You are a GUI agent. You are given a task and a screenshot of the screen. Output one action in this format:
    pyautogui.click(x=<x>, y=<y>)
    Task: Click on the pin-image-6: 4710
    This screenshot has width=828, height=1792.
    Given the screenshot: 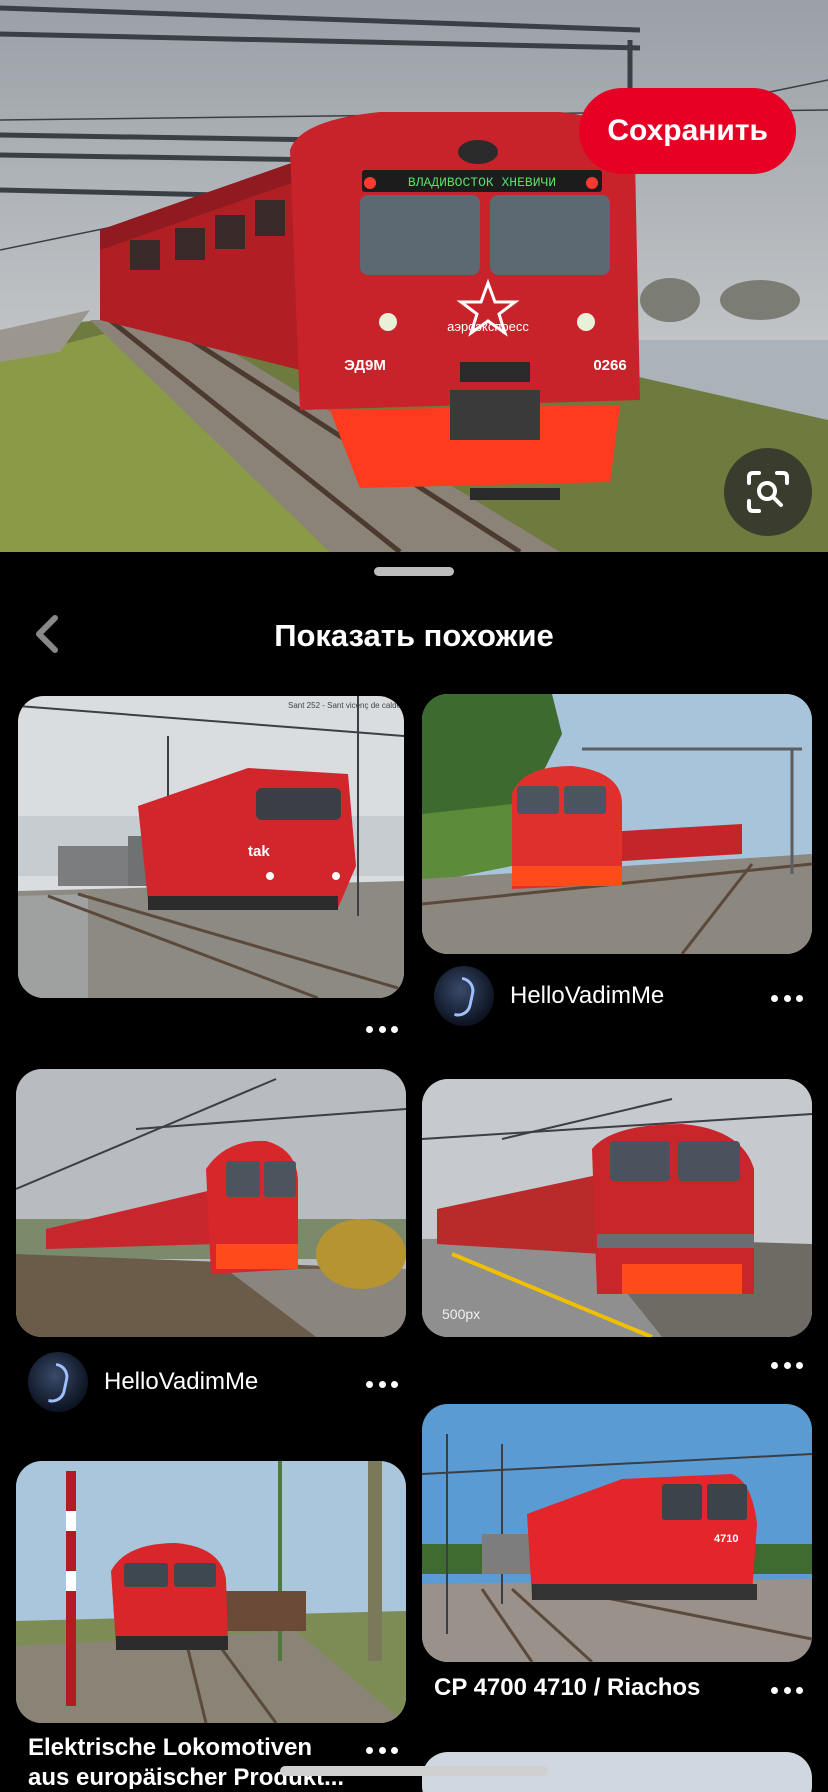 What is the action you would take?
    pyautogui.click(x=617, y=1533)
    